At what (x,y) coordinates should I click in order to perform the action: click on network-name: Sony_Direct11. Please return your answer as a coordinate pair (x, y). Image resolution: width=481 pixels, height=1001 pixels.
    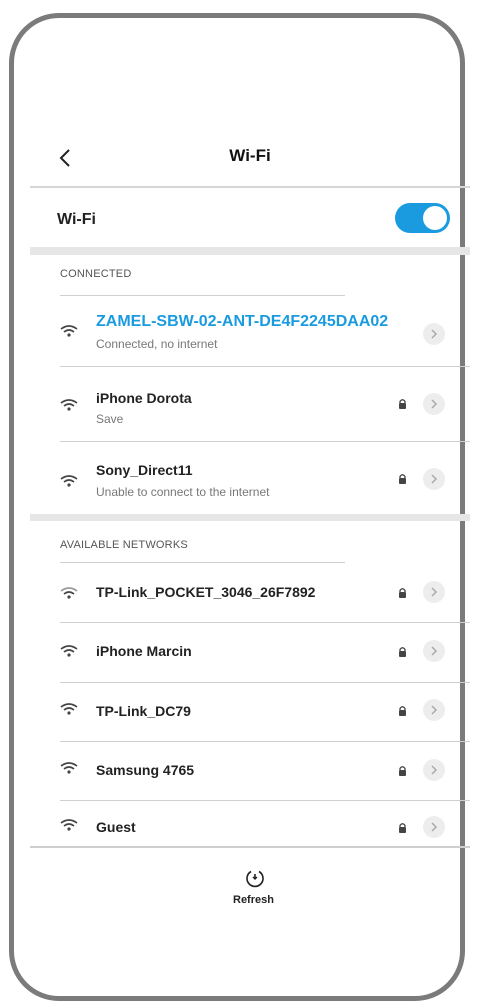
    Looking at the image, I should click on (144, 470).